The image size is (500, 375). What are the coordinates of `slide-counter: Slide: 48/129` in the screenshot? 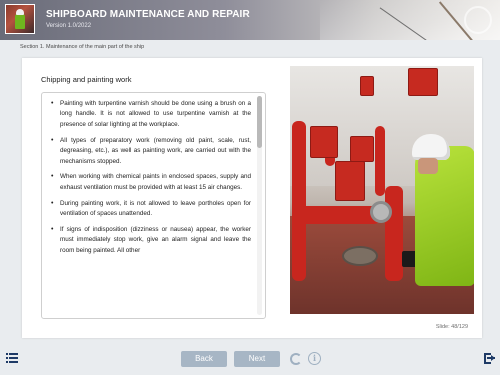 It's located at (451, 327).